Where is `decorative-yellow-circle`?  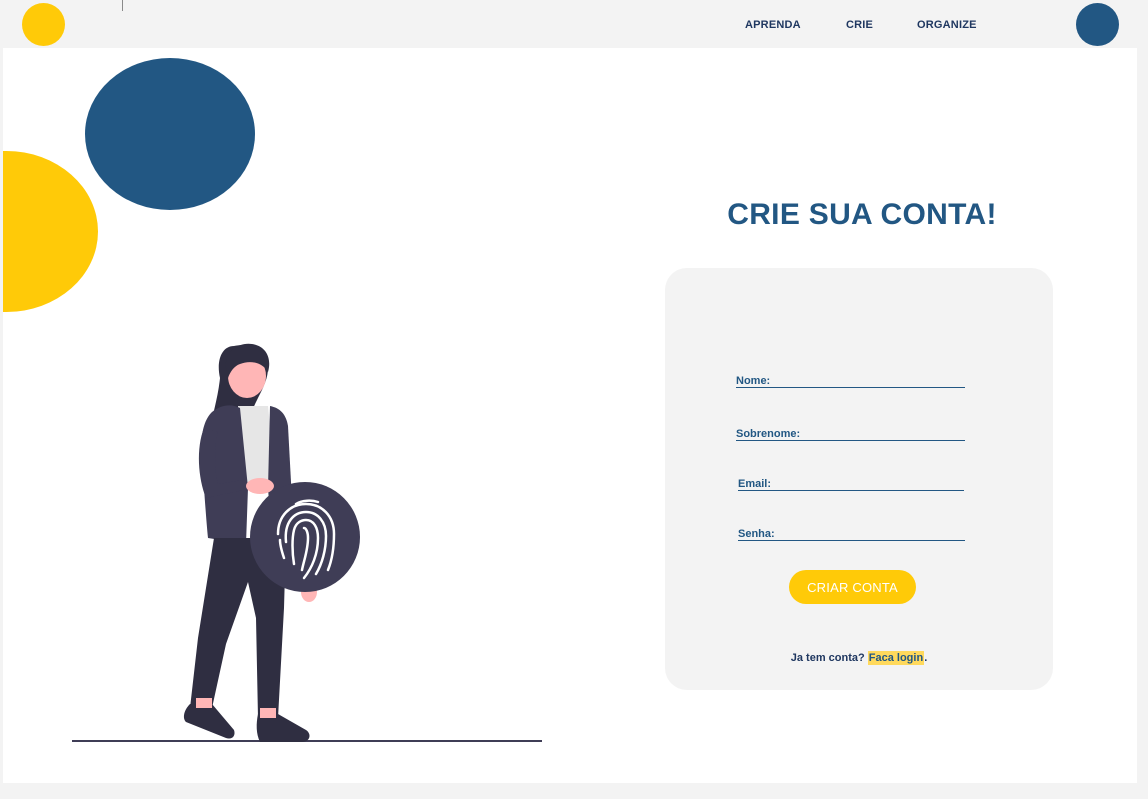
decorative-yellow-circle is located at coordinates (50, 231).